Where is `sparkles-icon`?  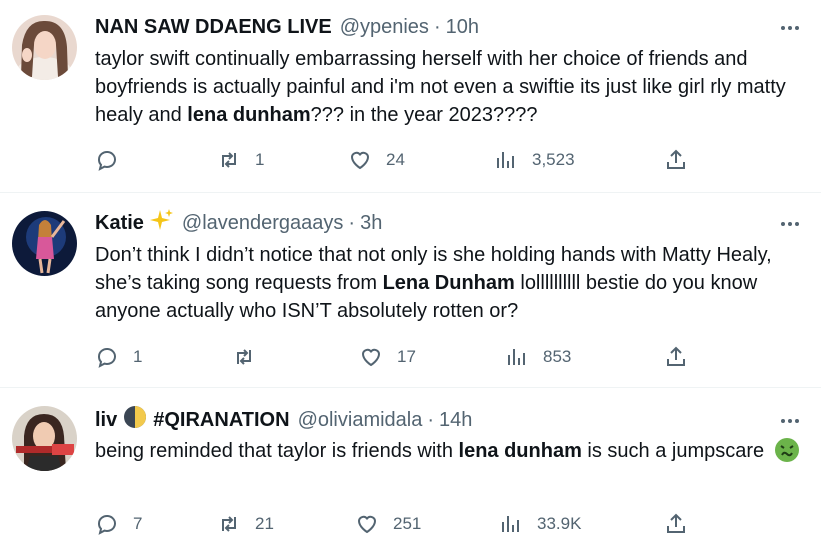 sparkles-icon is located at coordinates (161, 223).